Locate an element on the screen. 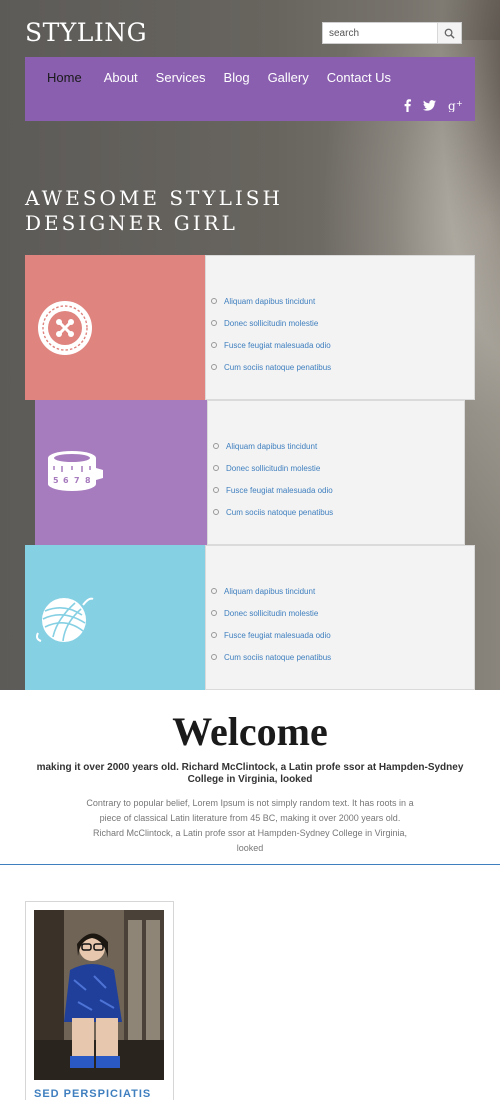 This screenshot has height=1100, width=500. hero-title-line-1: Awesome Stylish is located at coordinates (154, 198).